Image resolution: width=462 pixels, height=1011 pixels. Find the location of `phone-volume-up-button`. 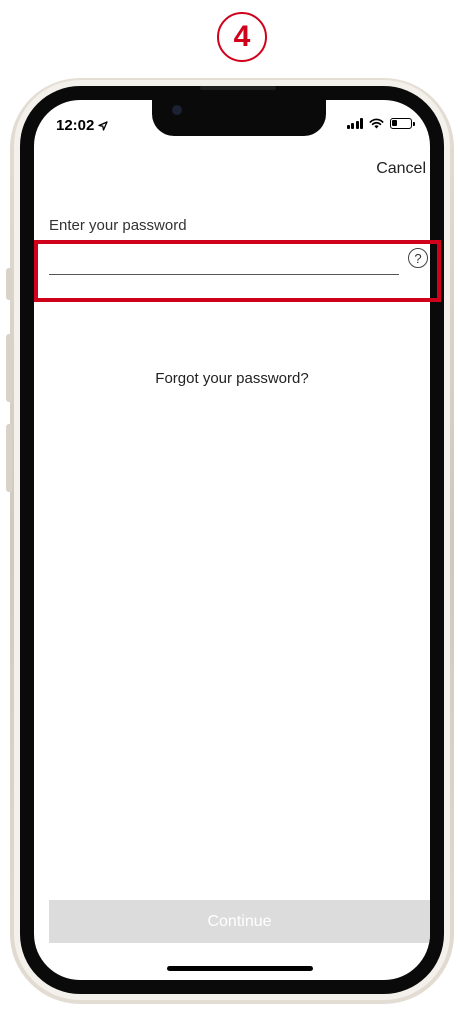

phone-volume-up-button is located at coordinates (9, 368).